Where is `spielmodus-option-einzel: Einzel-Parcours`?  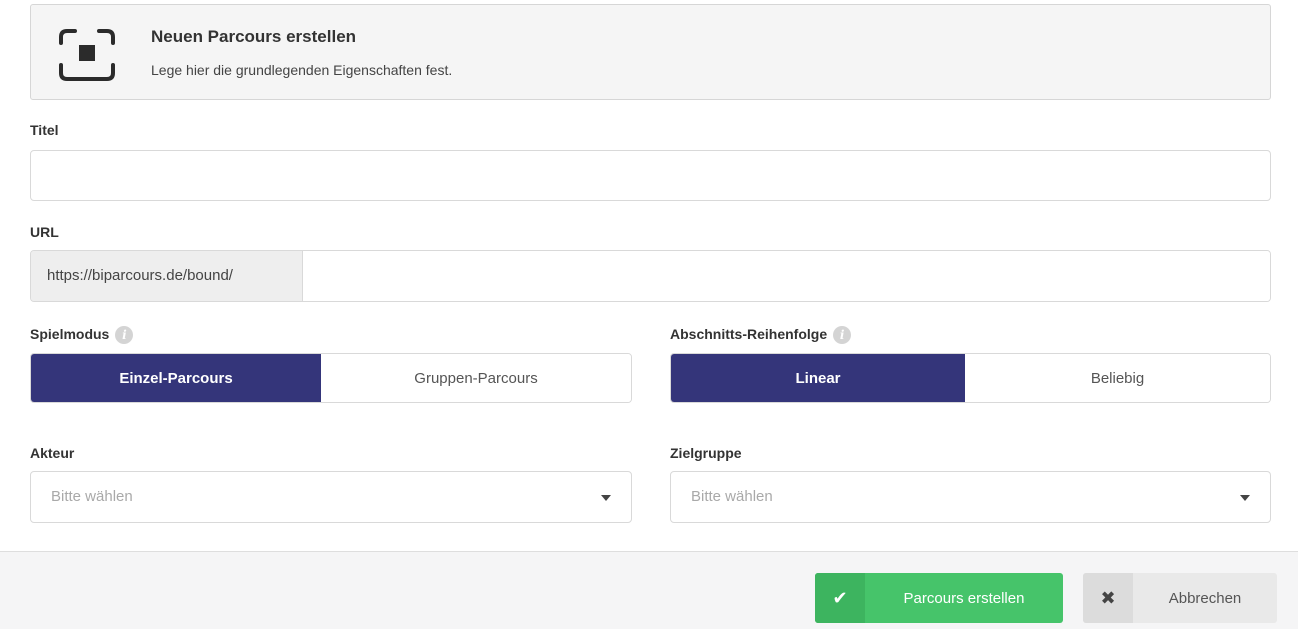
spielmodus-option-einzel: Einzel-Parcours is located at coordinates (176, 378).